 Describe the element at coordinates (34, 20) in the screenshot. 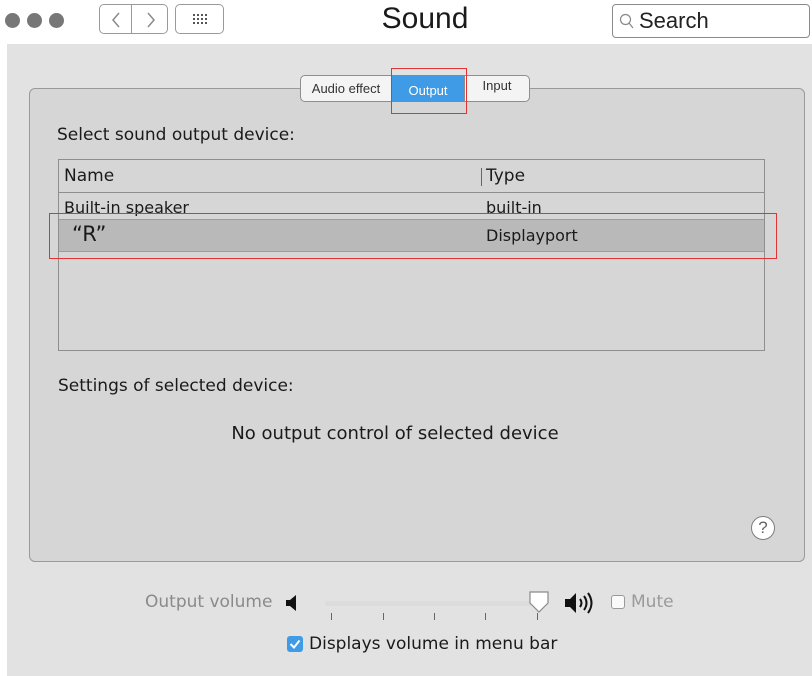

I see `minimize-button-icon` at that location.